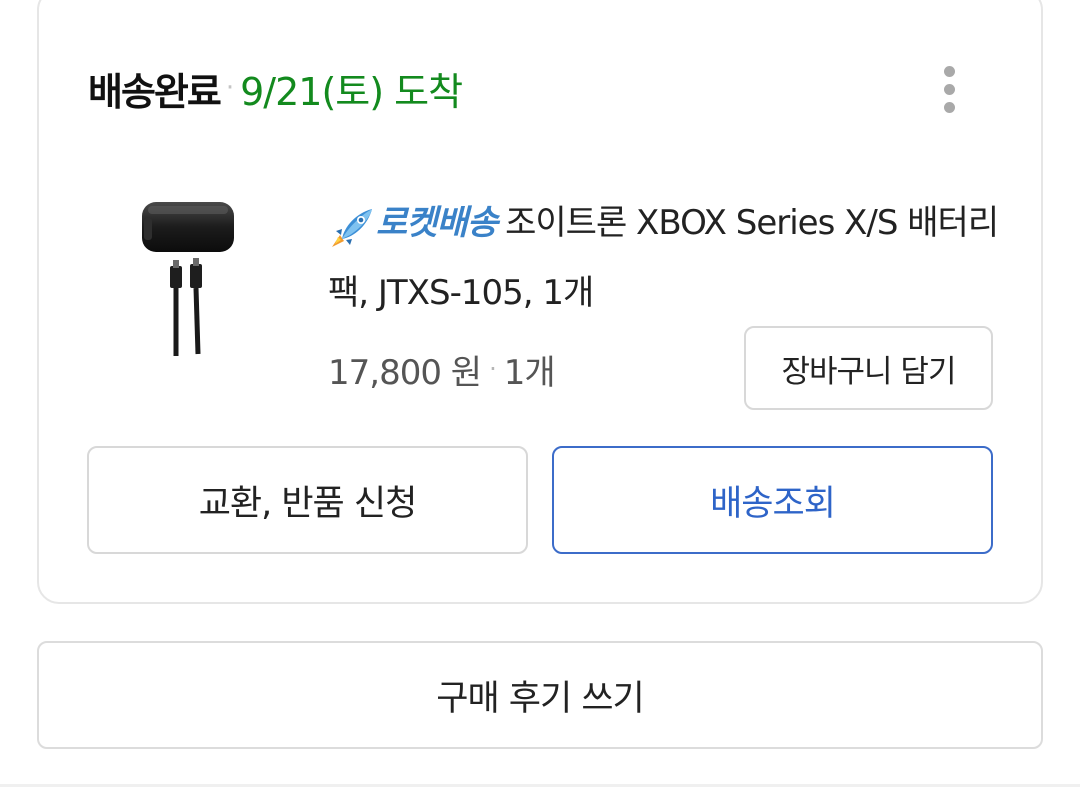 The image size is (1080, 787). Describe the element at coordinates (950, 90) in the screenshot. I see `more-vertical-icon` at that location.